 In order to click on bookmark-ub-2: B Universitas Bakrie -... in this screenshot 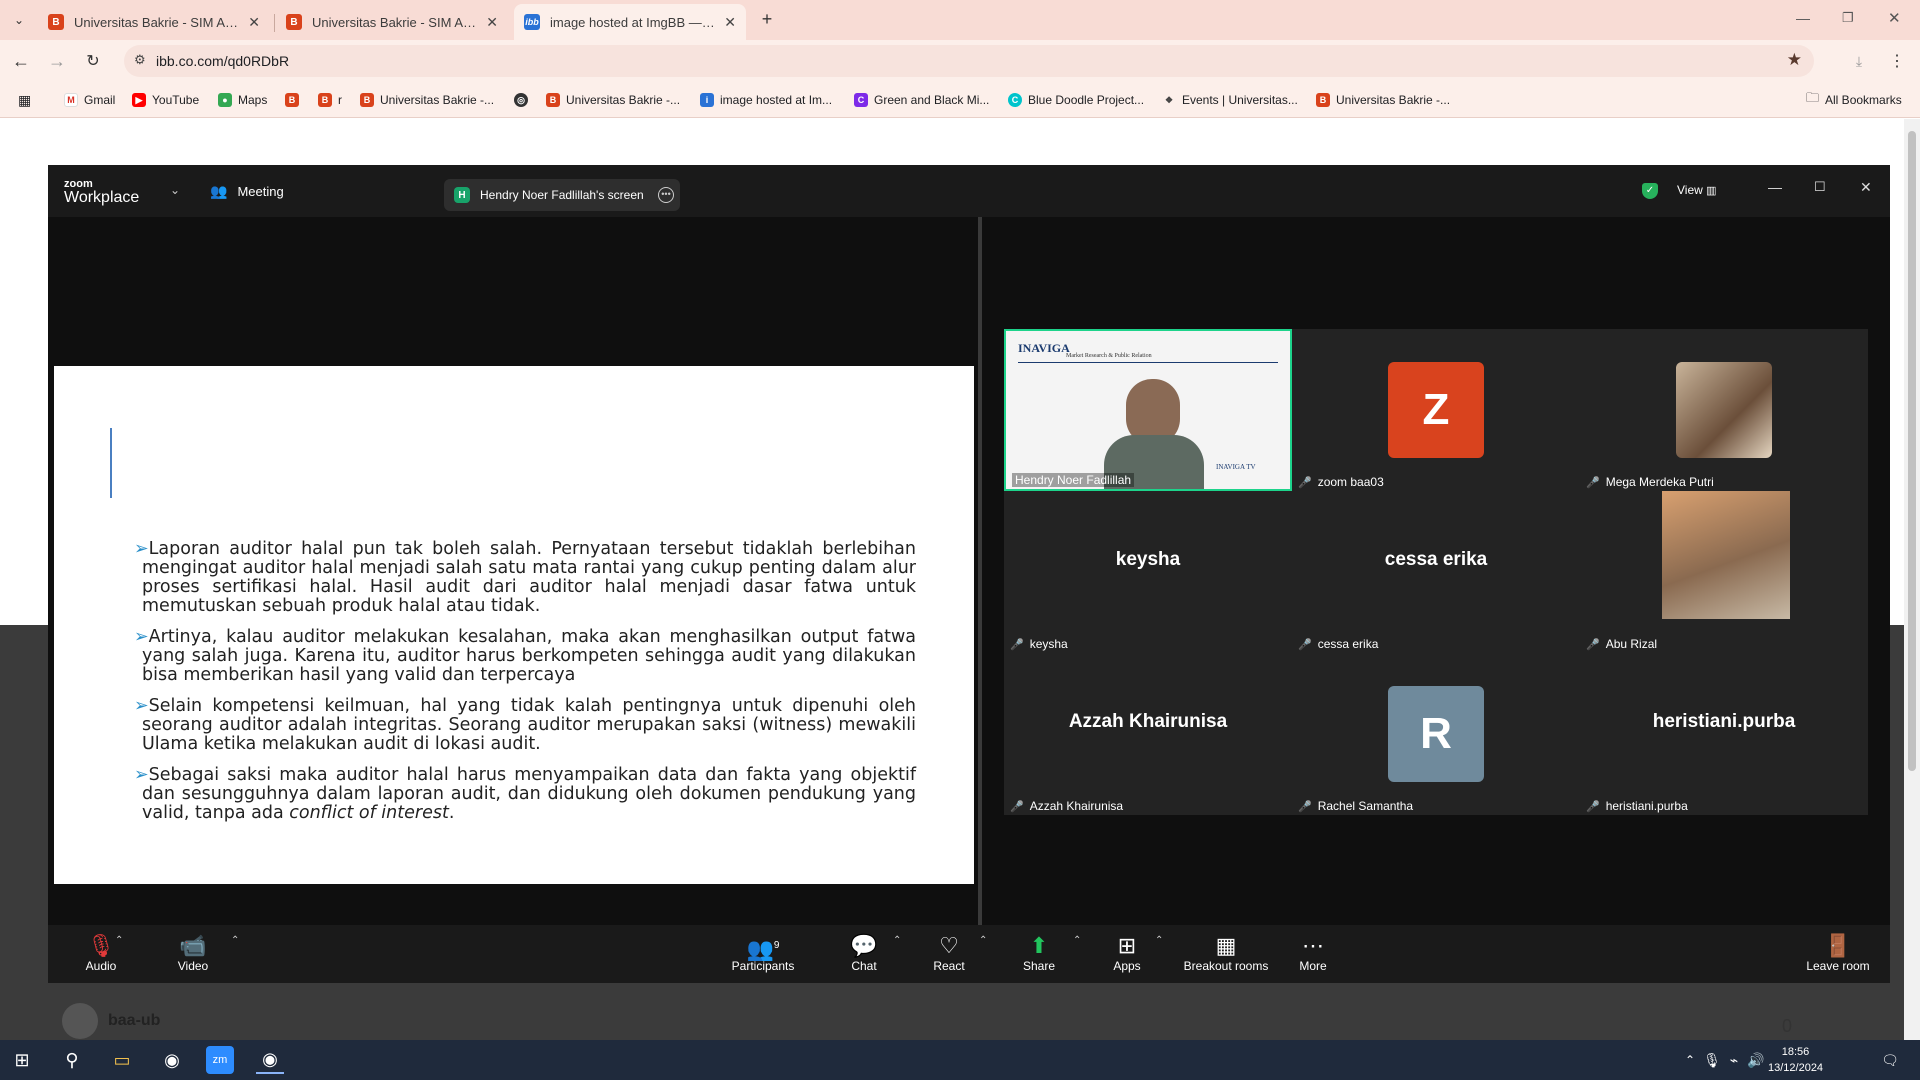, I will do `click(613, 100)`.